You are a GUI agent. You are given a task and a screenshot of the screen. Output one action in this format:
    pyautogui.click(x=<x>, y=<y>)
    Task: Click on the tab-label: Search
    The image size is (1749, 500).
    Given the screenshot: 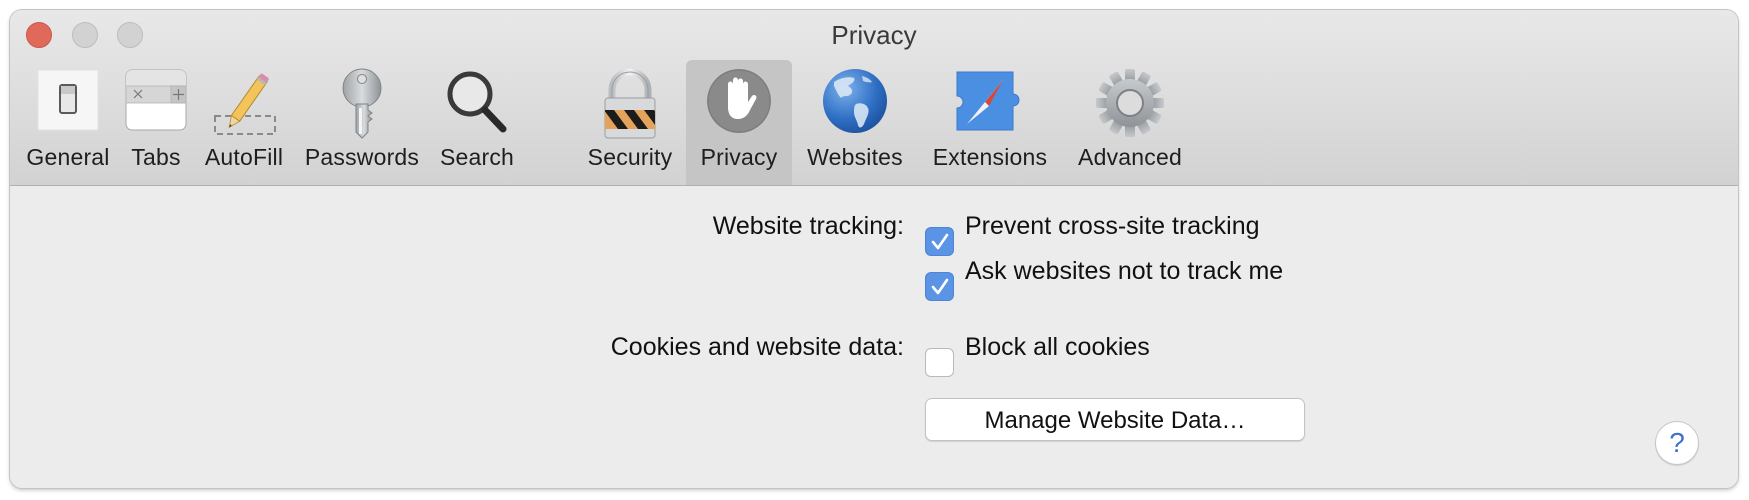 What is the action you would take?
    pyautogui.click(x=477, y=157)
    